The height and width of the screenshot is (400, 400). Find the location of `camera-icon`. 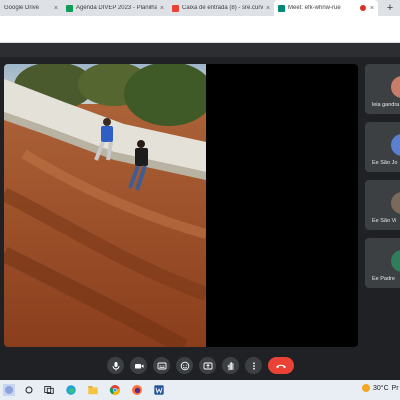

camera-icon is located at coordinates (138, 365).